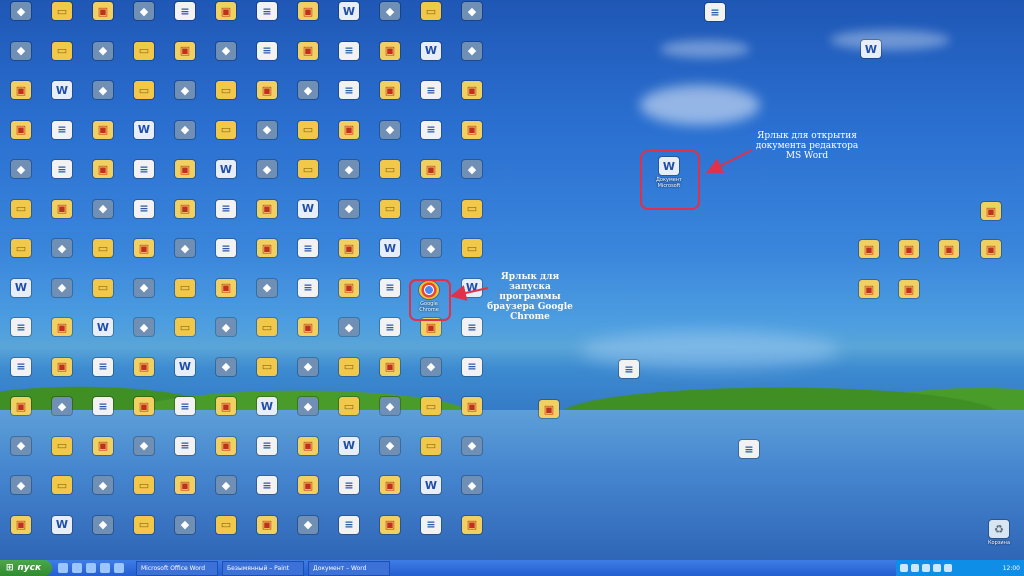 The width and height of the screenshot is (1024, 576). What do you see at coordinates (177, 568) in the screenshot?
I see `taskbar-button: Microsoft Office Word` at bounding box center [177, 568].